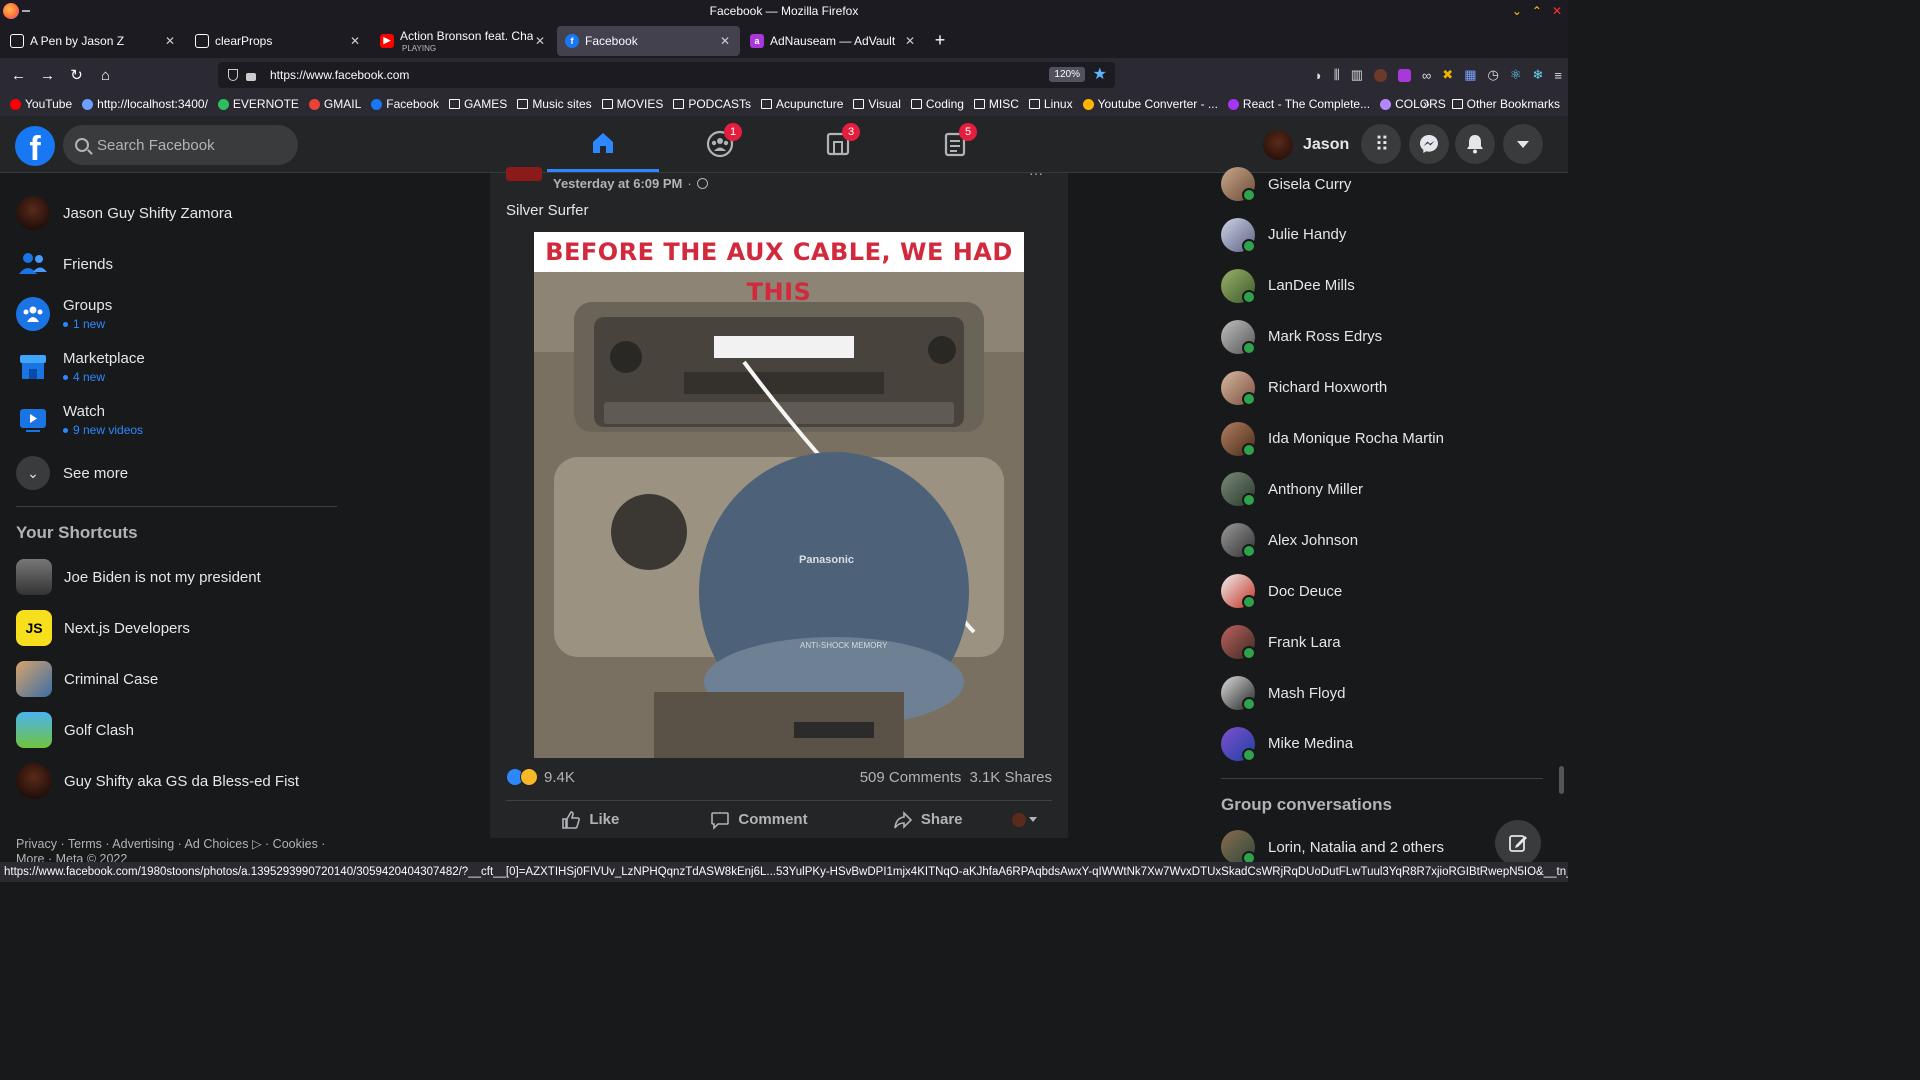 This screenshot has width=1920, height=1080. Describe the element at coordinates (1304, 388) in the screenshot. I see `contact-item: Richard Hoxworth` at that location.